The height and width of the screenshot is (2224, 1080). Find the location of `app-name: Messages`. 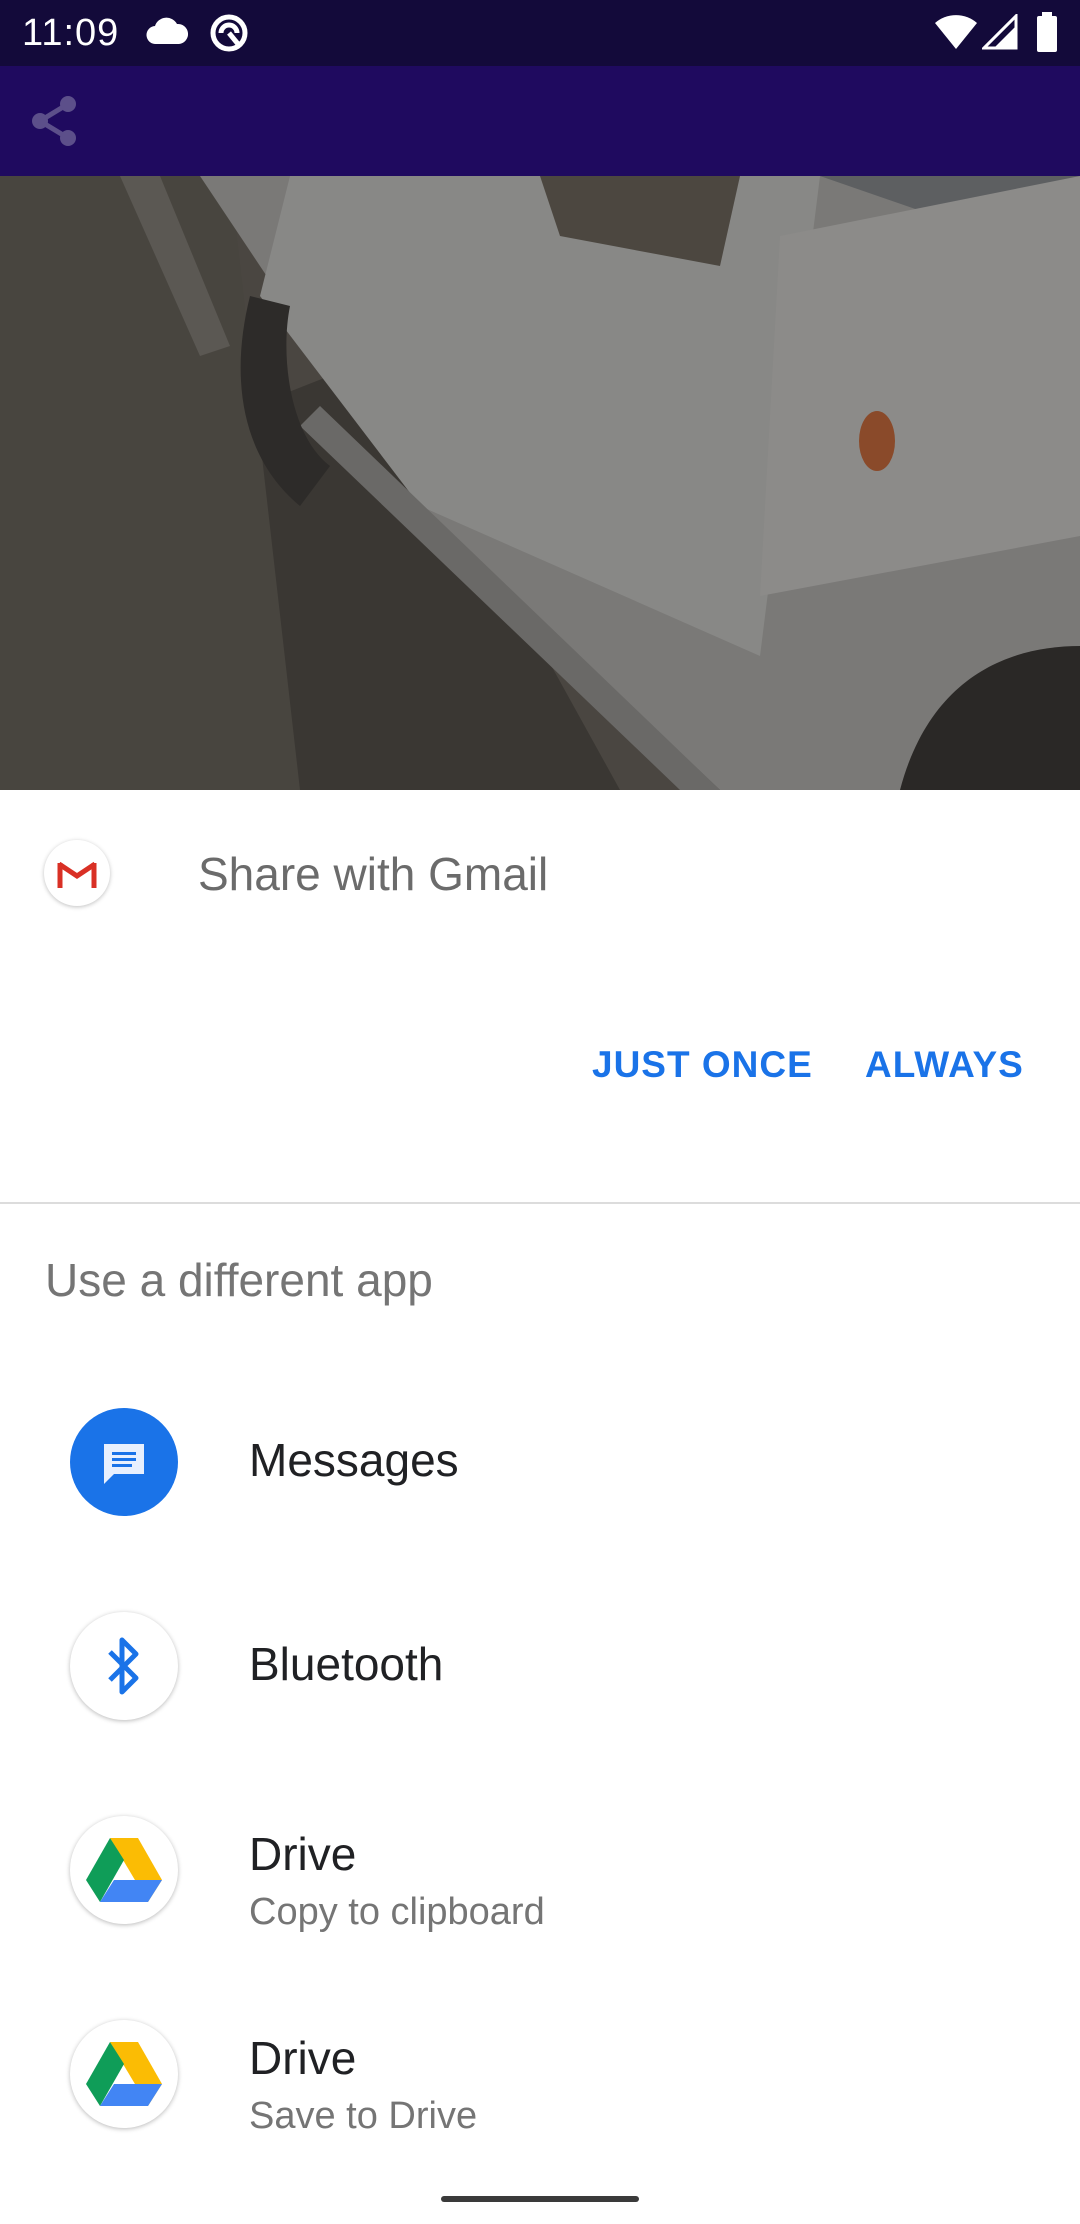

app-name: Messages is located at coordinates (354, 1460).